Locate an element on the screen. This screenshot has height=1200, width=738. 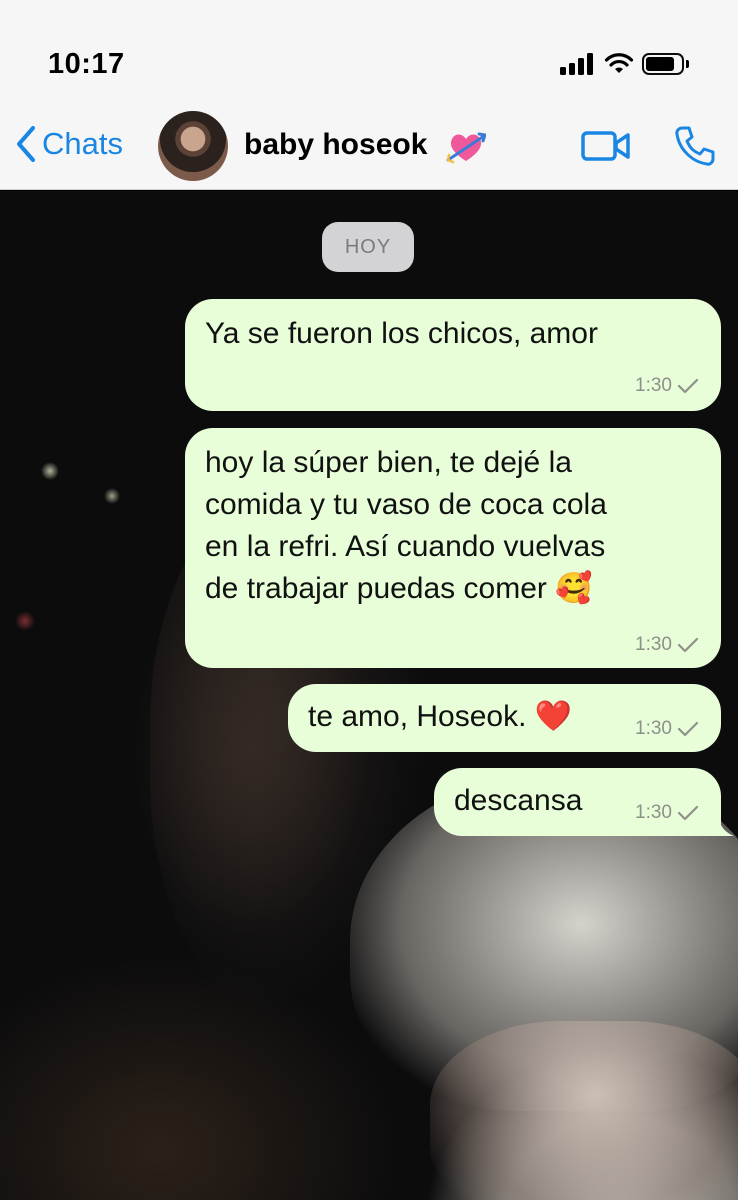
back-to-chats-button: Chats is located at coordinates (68, 144).